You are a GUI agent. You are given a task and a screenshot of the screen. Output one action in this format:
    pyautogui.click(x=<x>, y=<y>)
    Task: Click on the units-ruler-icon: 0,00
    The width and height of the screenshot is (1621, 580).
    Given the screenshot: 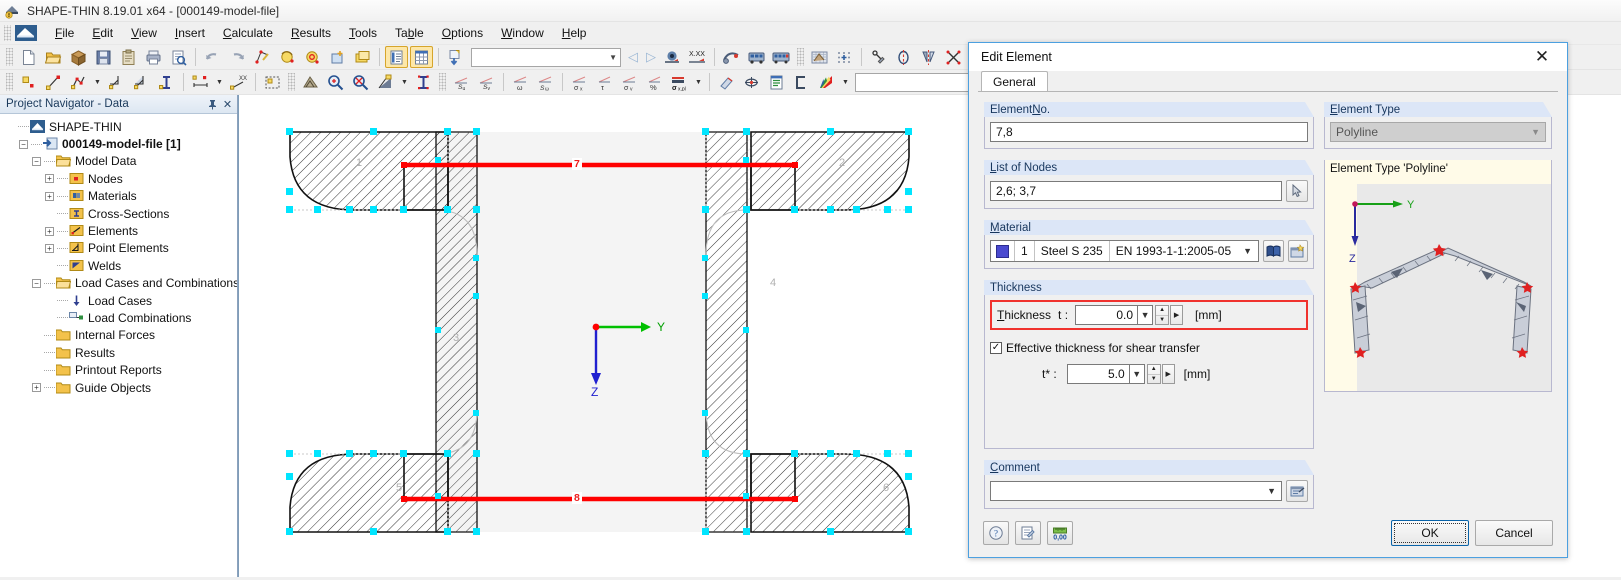 What is the action you would take?
    pyautogui.click(x=1060, y=533)
    